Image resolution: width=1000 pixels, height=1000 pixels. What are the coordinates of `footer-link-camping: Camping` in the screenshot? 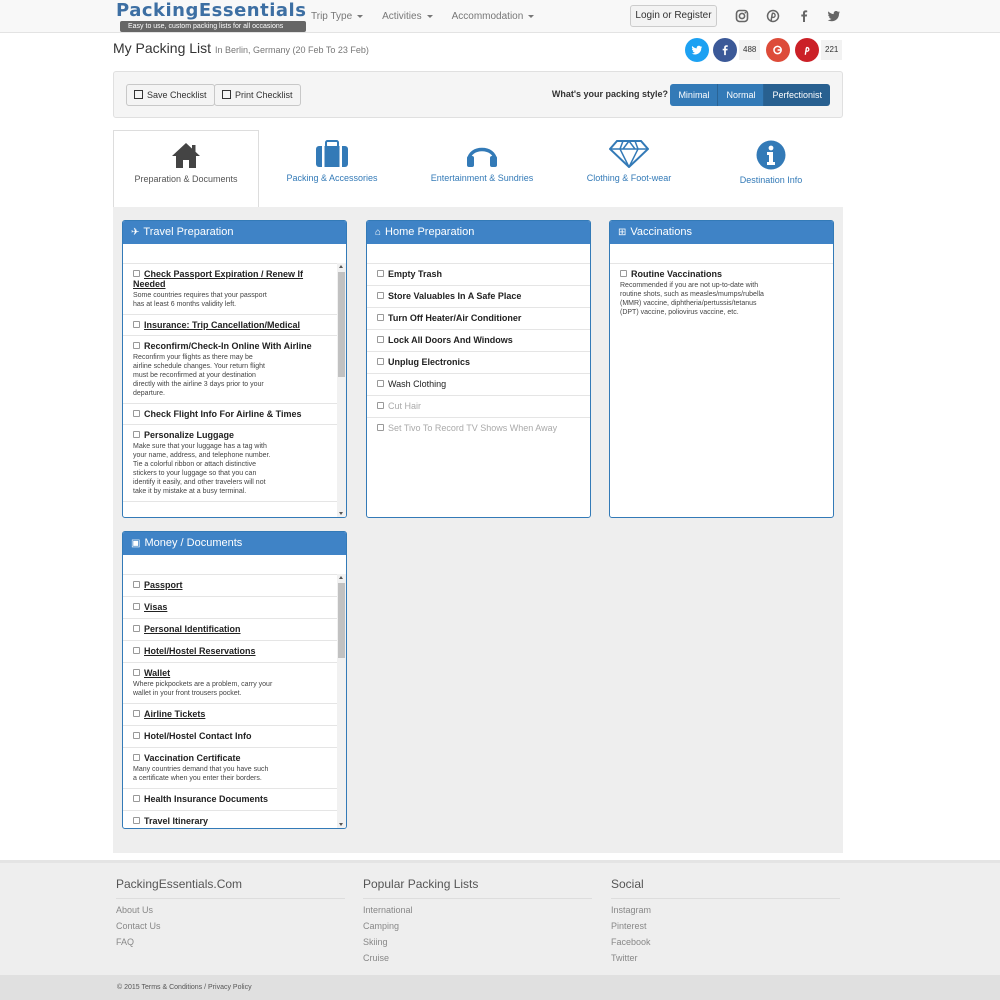 It's located at (477, 926).